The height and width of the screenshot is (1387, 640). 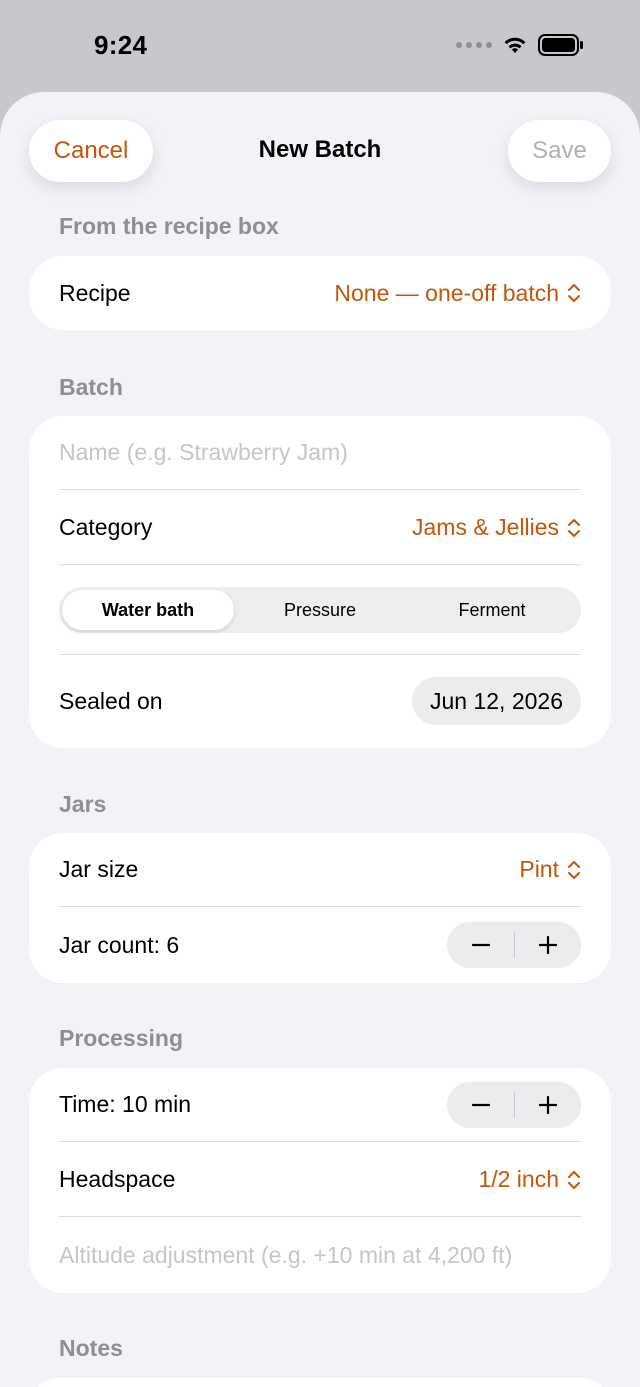 What do you see at coordinates (320, 1105) in the screenshot?
I see `time-row: Time: 10 min` at bounding box center [320, 1105].